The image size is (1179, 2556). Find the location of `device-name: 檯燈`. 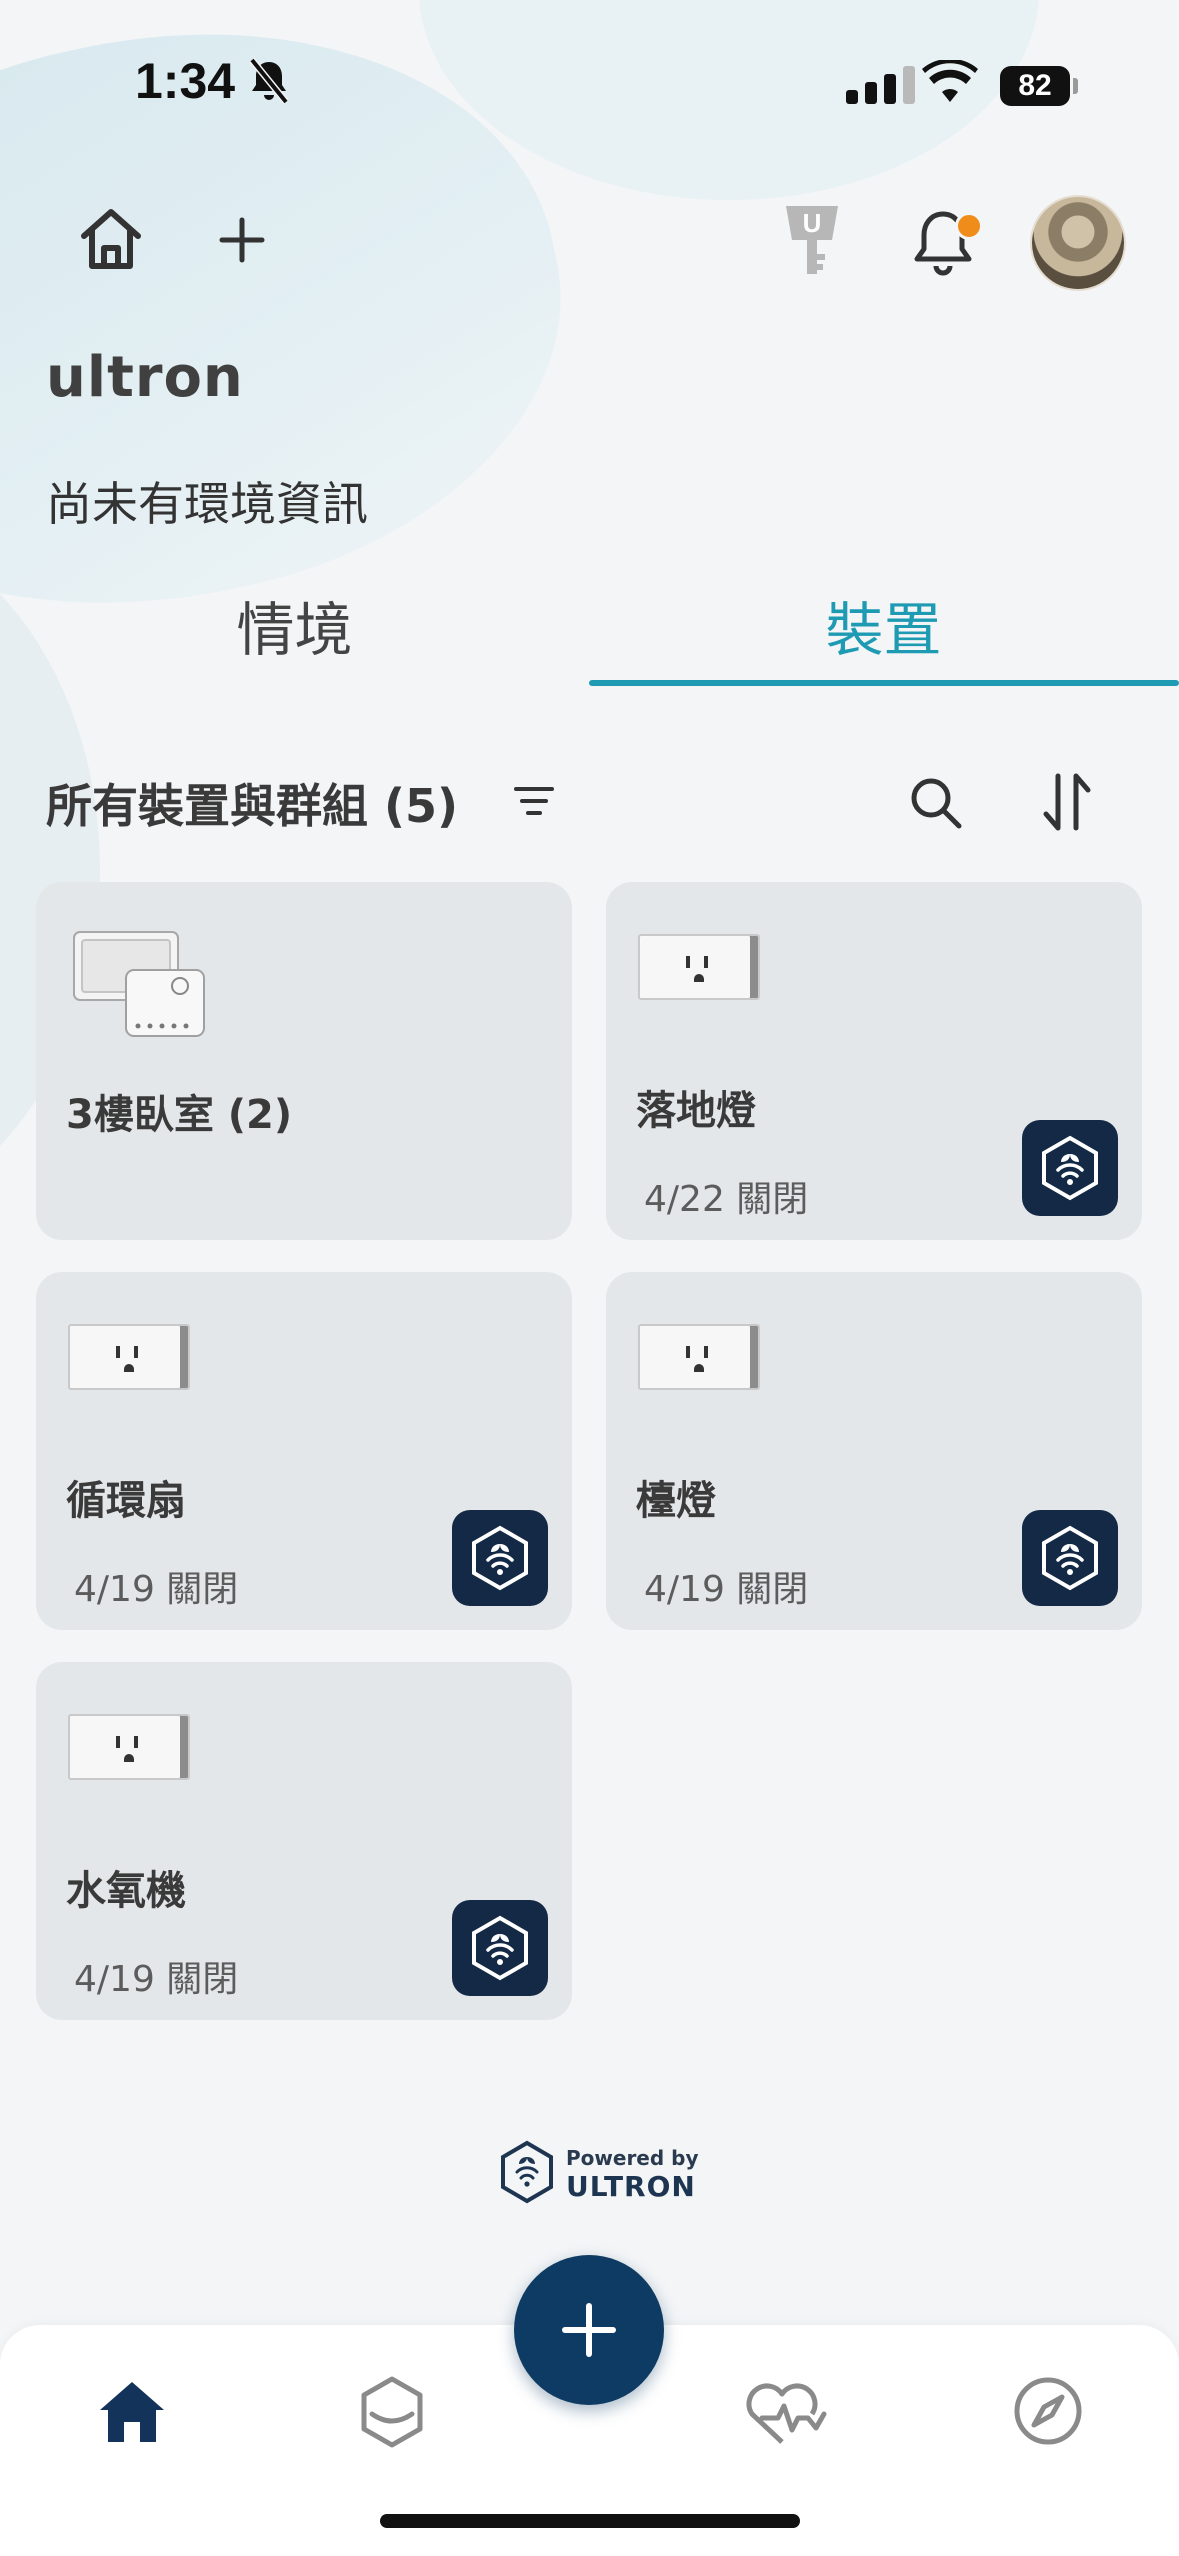

device-name: 檯燈 is located at coordinates (676, 1501).